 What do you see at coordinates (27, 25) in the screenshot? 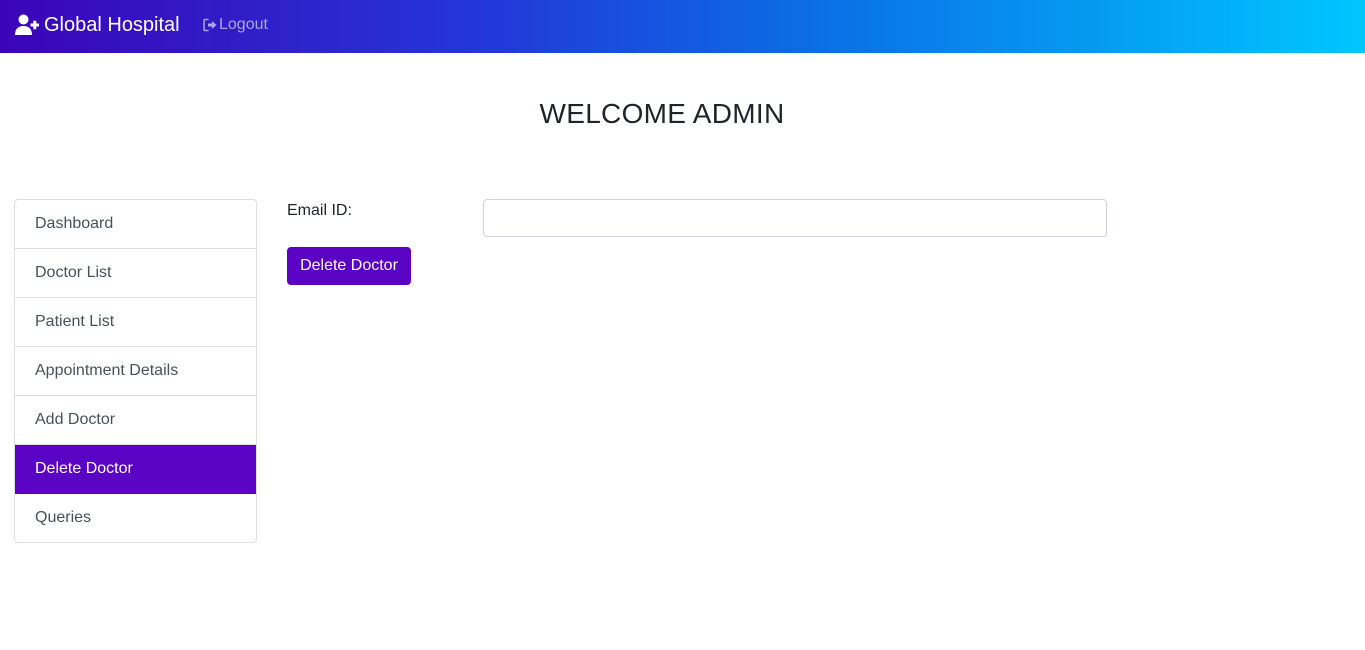
I see `user-plus-icon` at bounding box center [27, 25].